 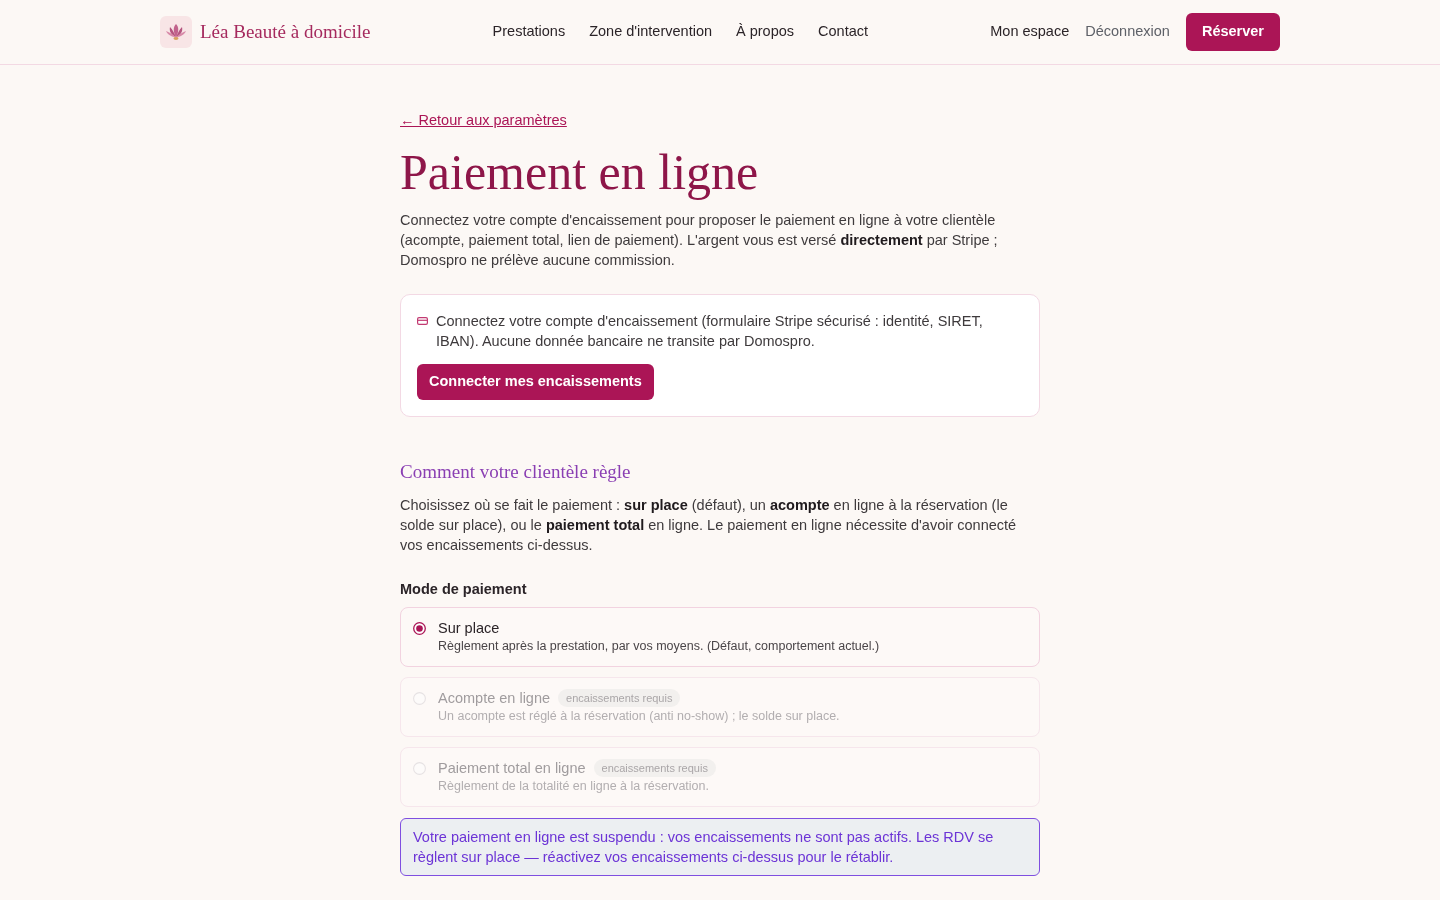 What do you see at coordinates (512, 768) in the screenshot?
I see `option-title: Paiement total en ligne` at bounding box center [512, 768].